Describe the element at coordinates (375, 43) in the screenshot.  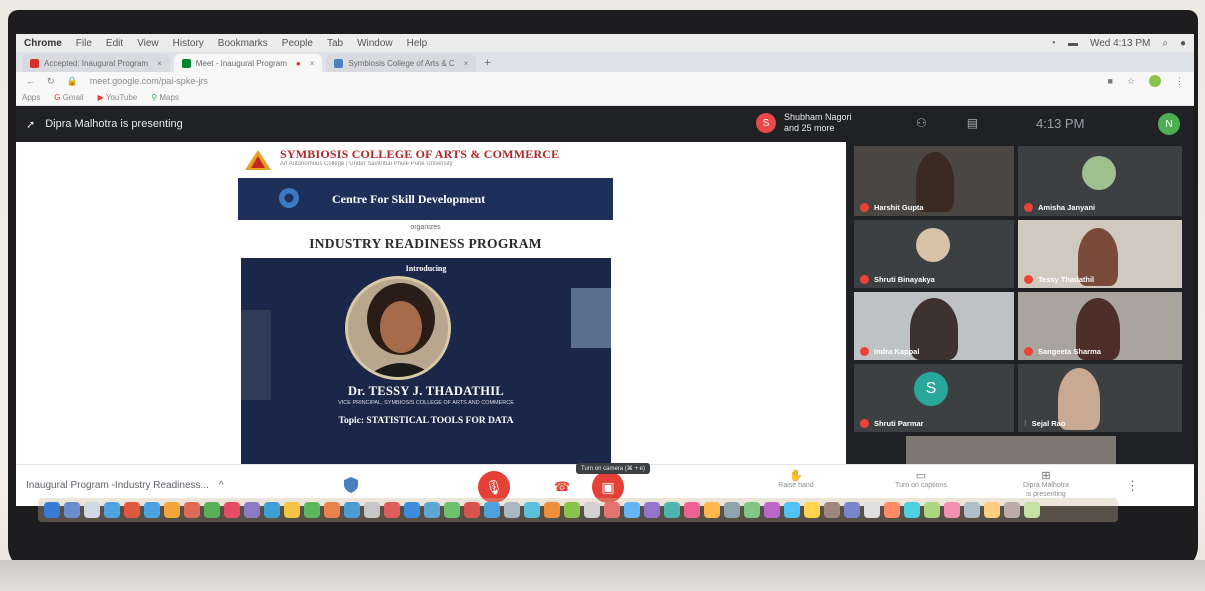
I see `menu-window: Window` at that location.